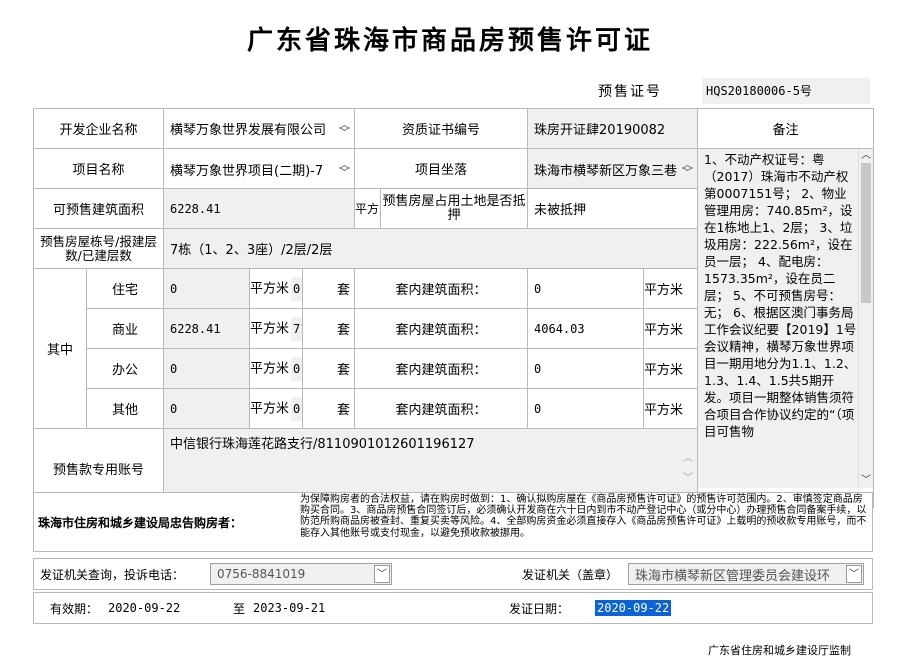 The height and width of the screenshot is (670, 900). I want to click on scroll-icon: ︿ ﹀, so click(688, 469).